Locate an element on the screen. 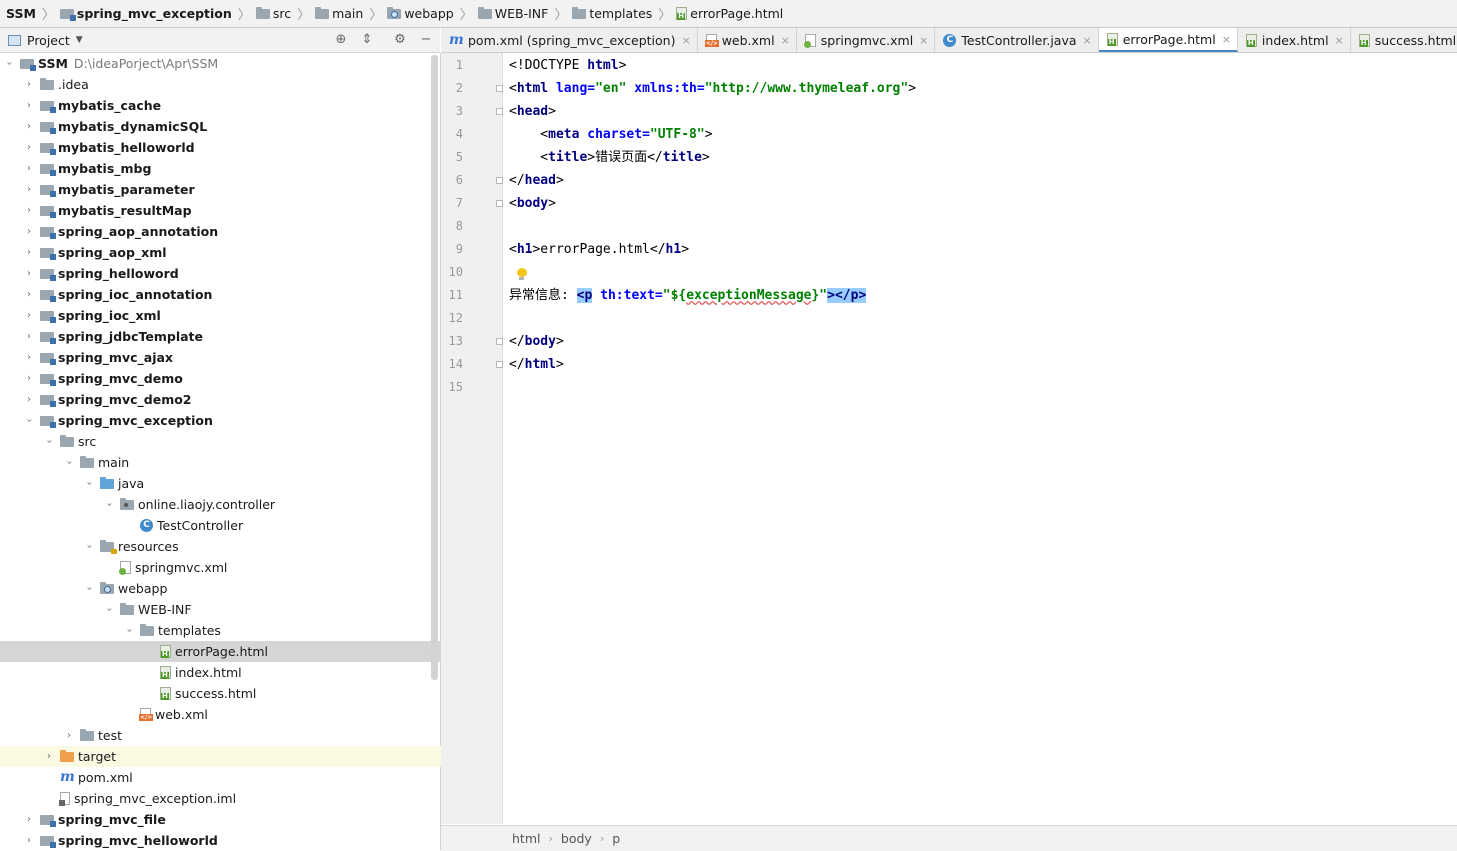 The image size is (1457, 851). breadcrumb-item: html is located at coordinates (526, 838).